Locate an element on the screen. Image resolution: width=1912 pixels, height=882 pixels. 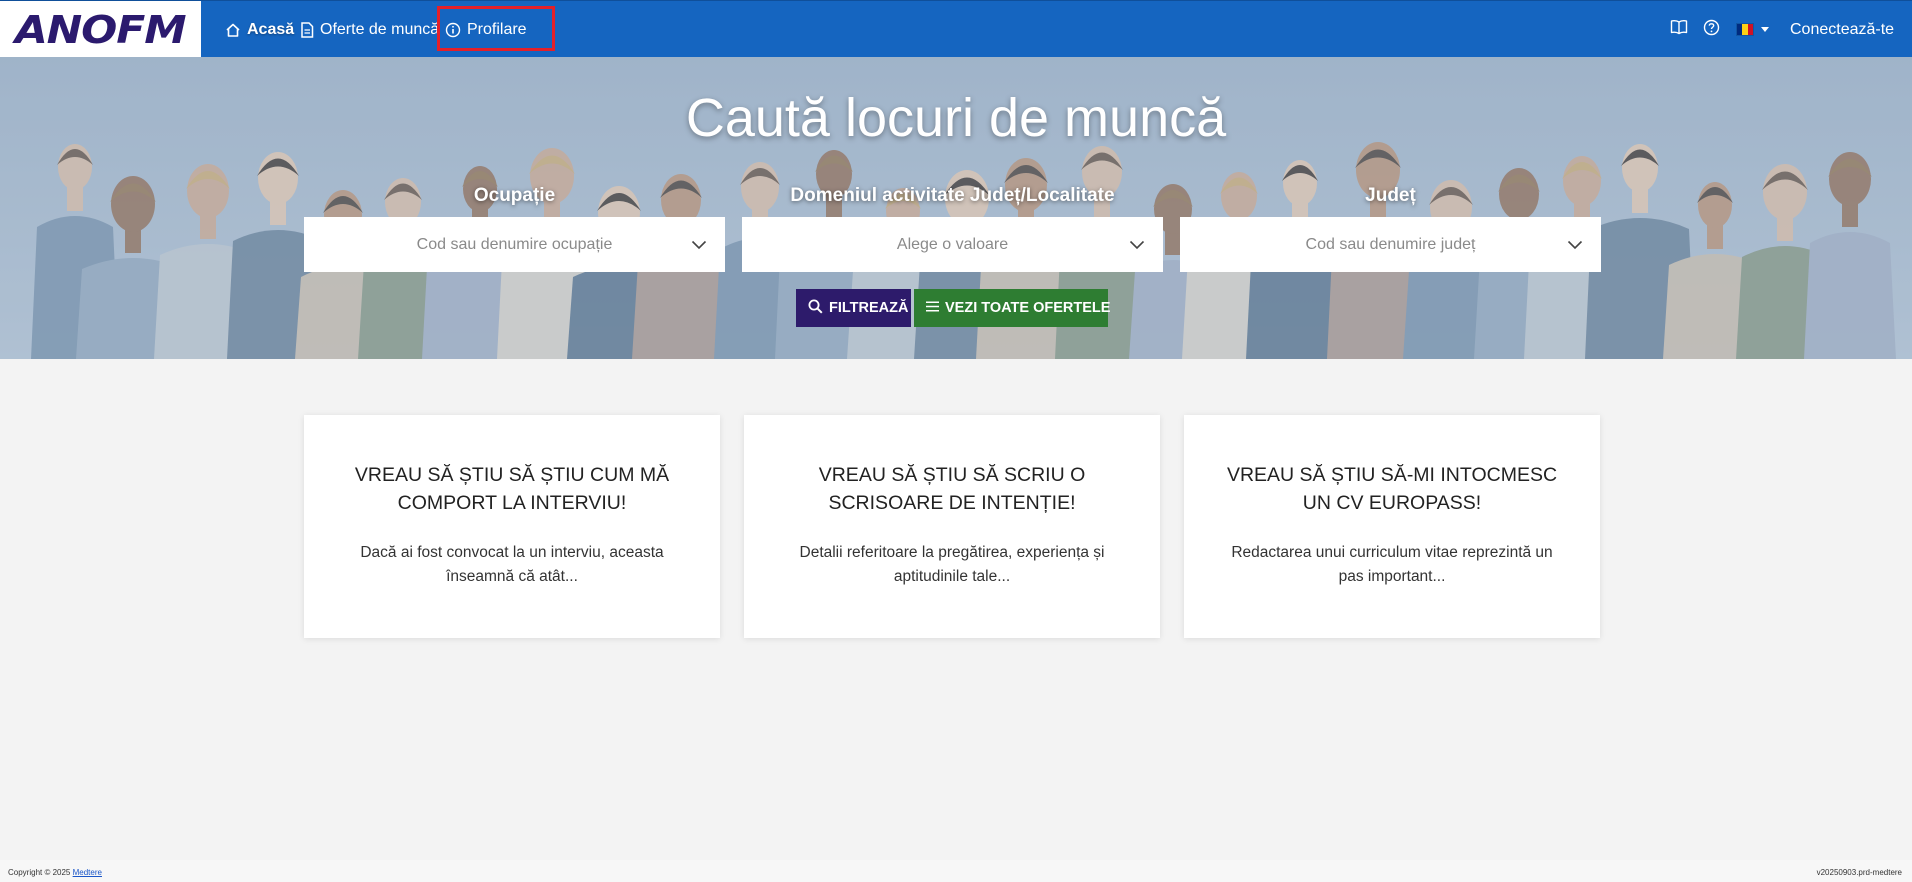
document-icon is located at coordinates (307, 29).